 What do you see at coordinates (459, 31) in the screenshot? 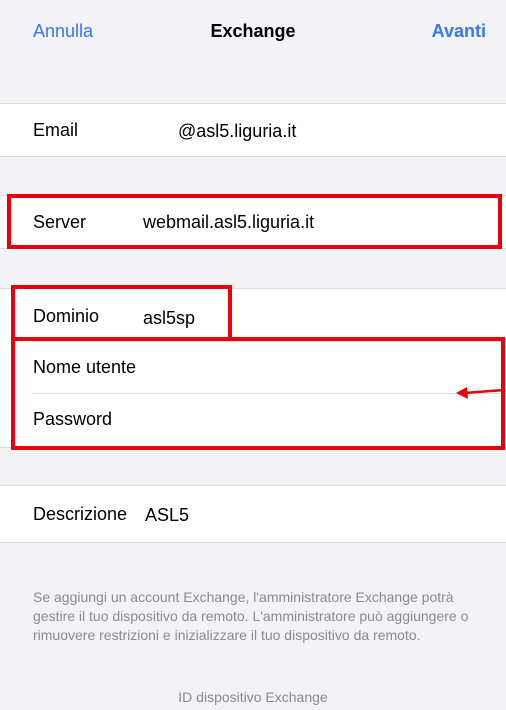
I see `next-button: Avanti` at bounding box center [459, 31].